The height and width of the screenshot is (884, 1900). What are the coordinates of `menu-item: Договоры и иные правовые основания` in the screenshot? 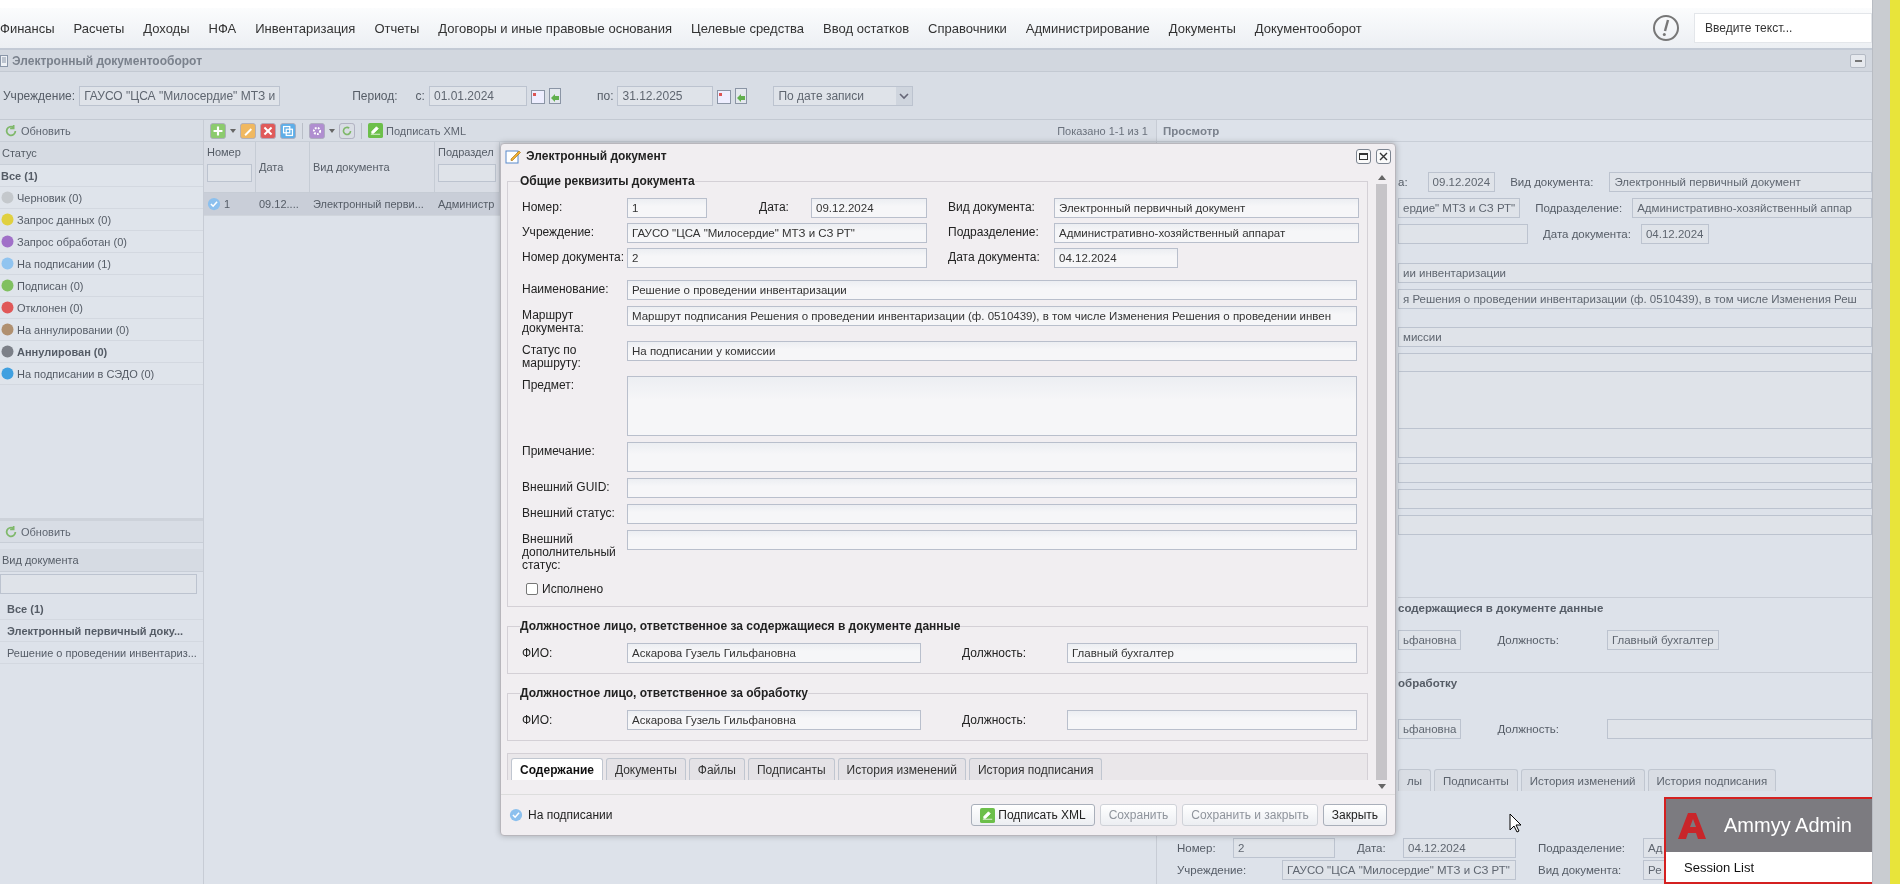 It's located at (555, 28).